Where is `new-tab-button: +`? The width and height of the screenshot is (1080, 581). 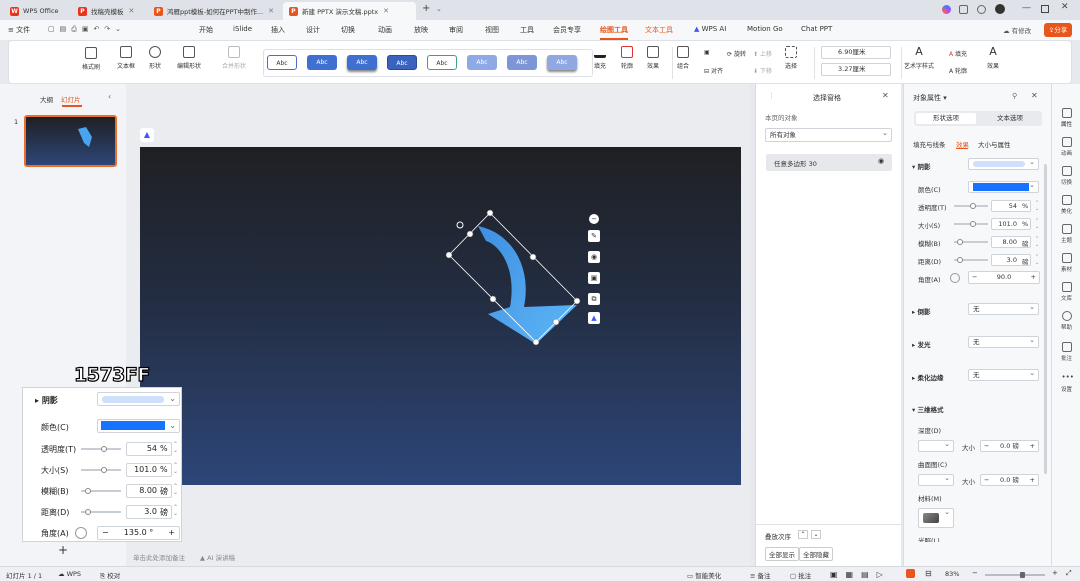 new-tab-button: + is located at coordinates (426, 8).